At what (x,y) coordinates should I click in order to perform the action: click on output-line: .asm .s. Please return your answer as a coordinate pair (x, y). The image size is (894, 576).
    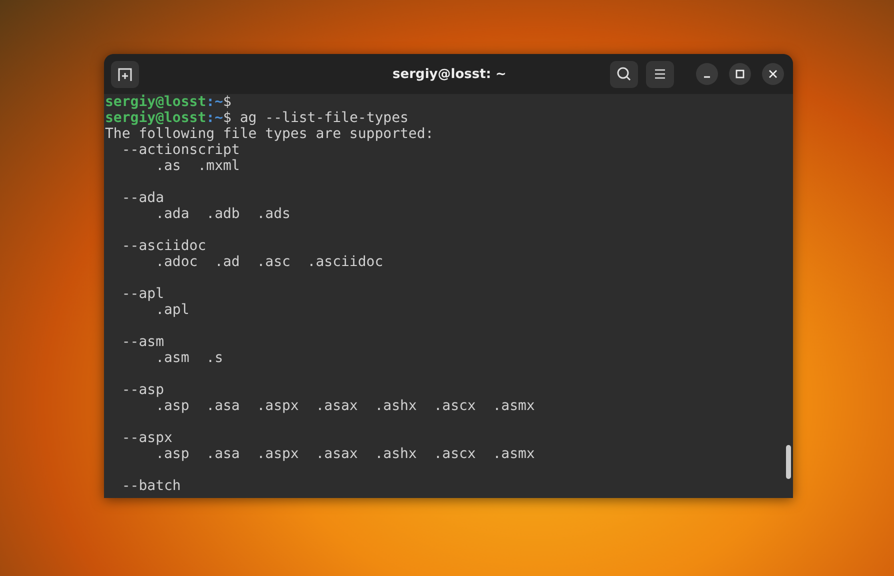
    Looking at the image, I should click on (189, 358).